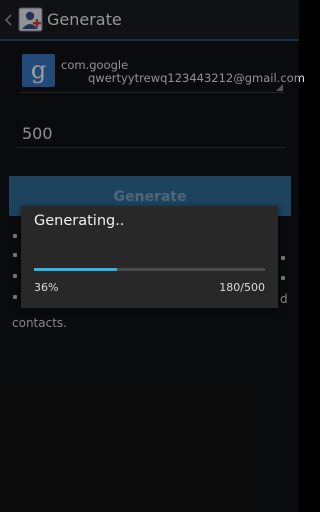  I want to click on progress-count: 180/500, so click(242, 287).